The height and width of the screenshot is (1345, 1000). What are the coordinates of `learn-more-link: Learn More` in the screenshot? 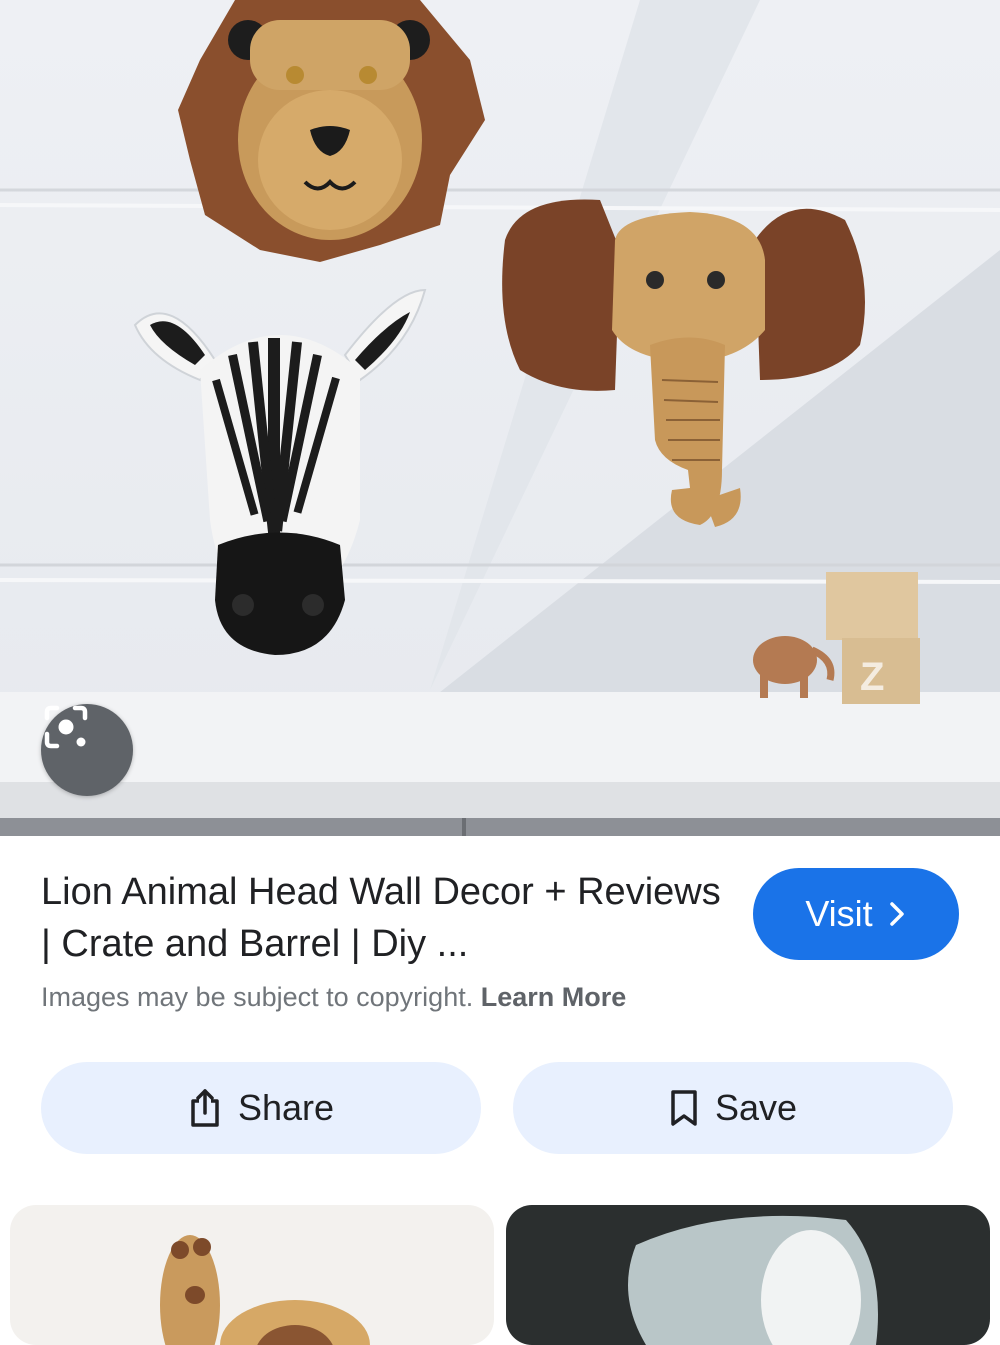 It's located at (554, 997).